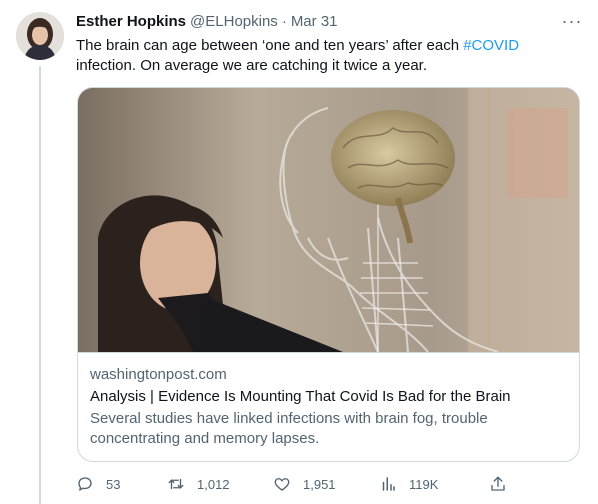 The height and width of the screenshot is (504, 598). I want to click on tweet-date: Mar 31, so click(314, 21).